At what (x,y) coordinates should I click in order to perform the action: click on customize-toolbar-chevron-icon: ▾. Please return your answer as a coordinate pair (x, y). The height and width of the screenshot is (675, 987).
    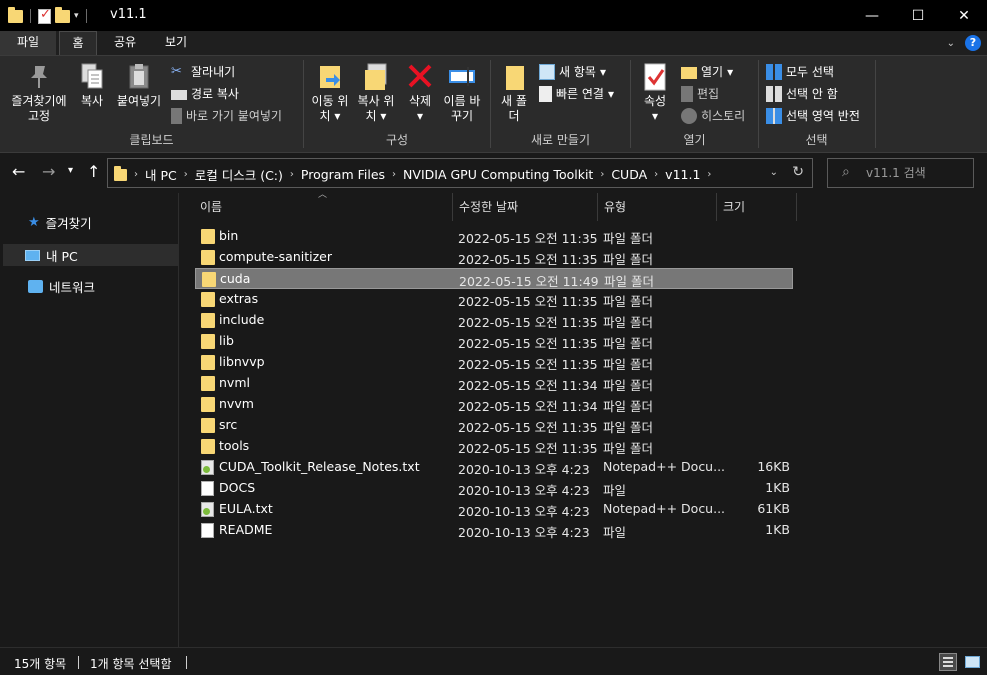
    Looking at the image, I should click on (76, 16).